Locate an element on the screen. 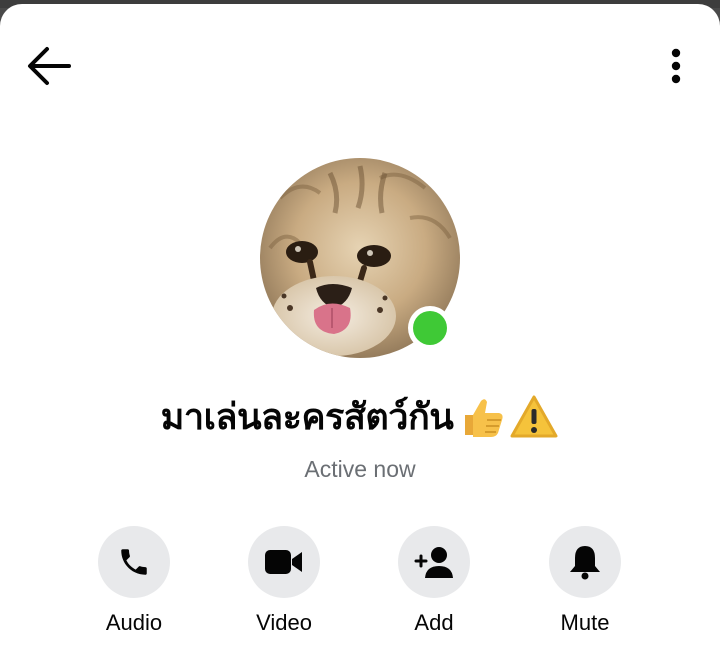 Image resolution: width=720 pixels, height=653 pixels. mute-circle is located at coordinates (585, 562).